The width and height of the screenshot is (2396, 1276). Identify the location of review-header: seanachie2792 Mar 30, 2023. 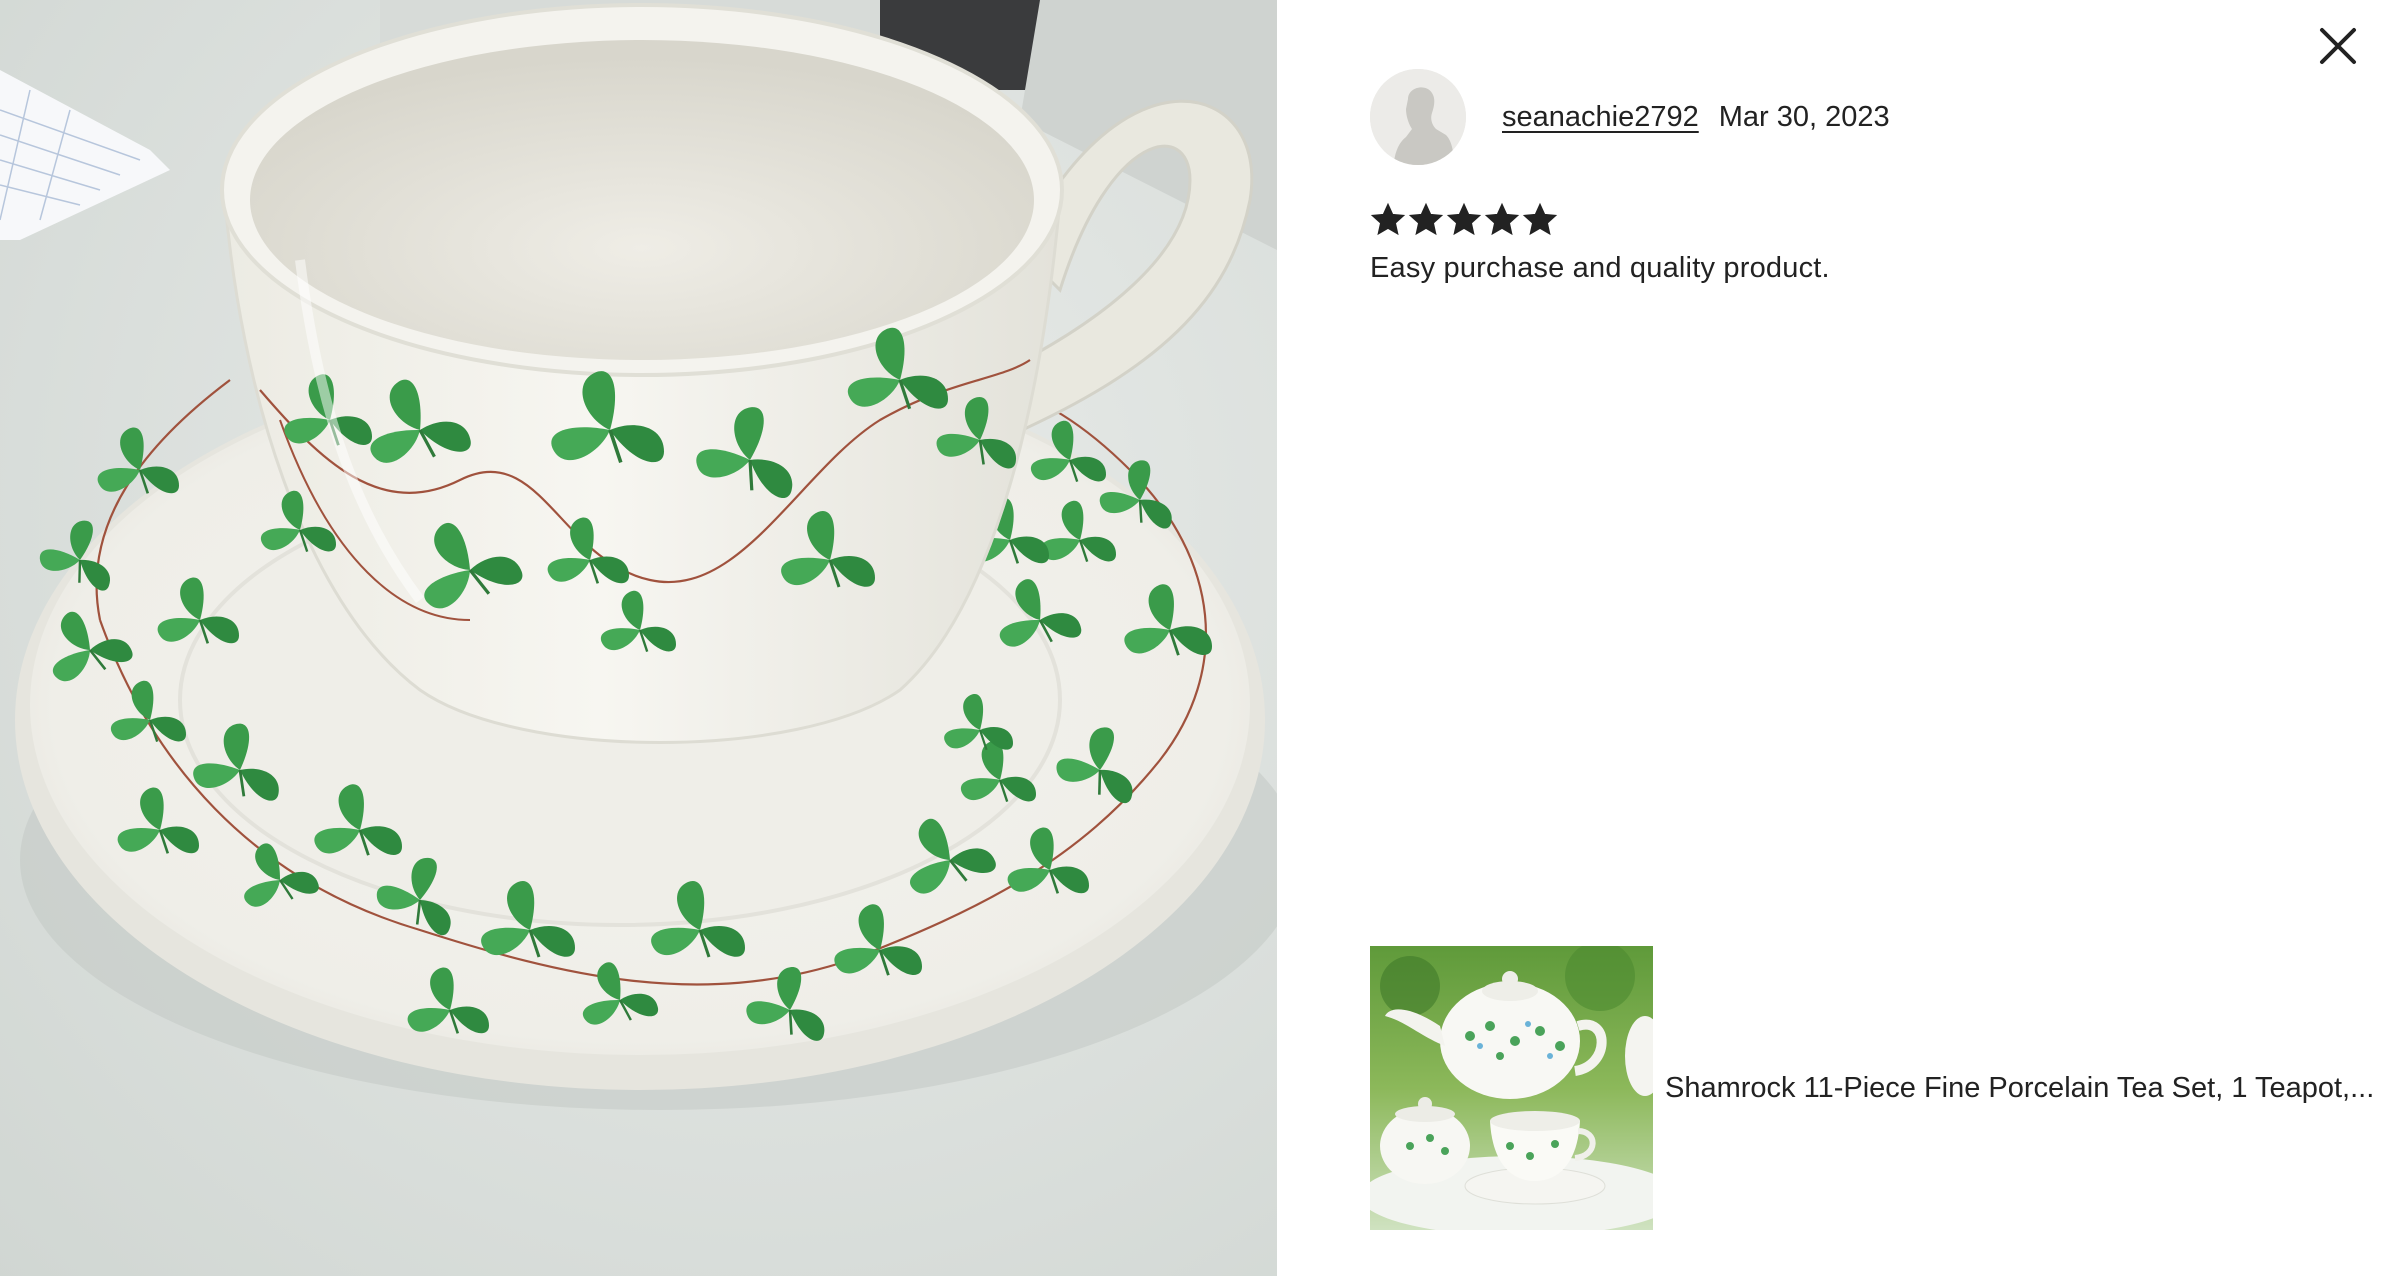
(1630, 117).